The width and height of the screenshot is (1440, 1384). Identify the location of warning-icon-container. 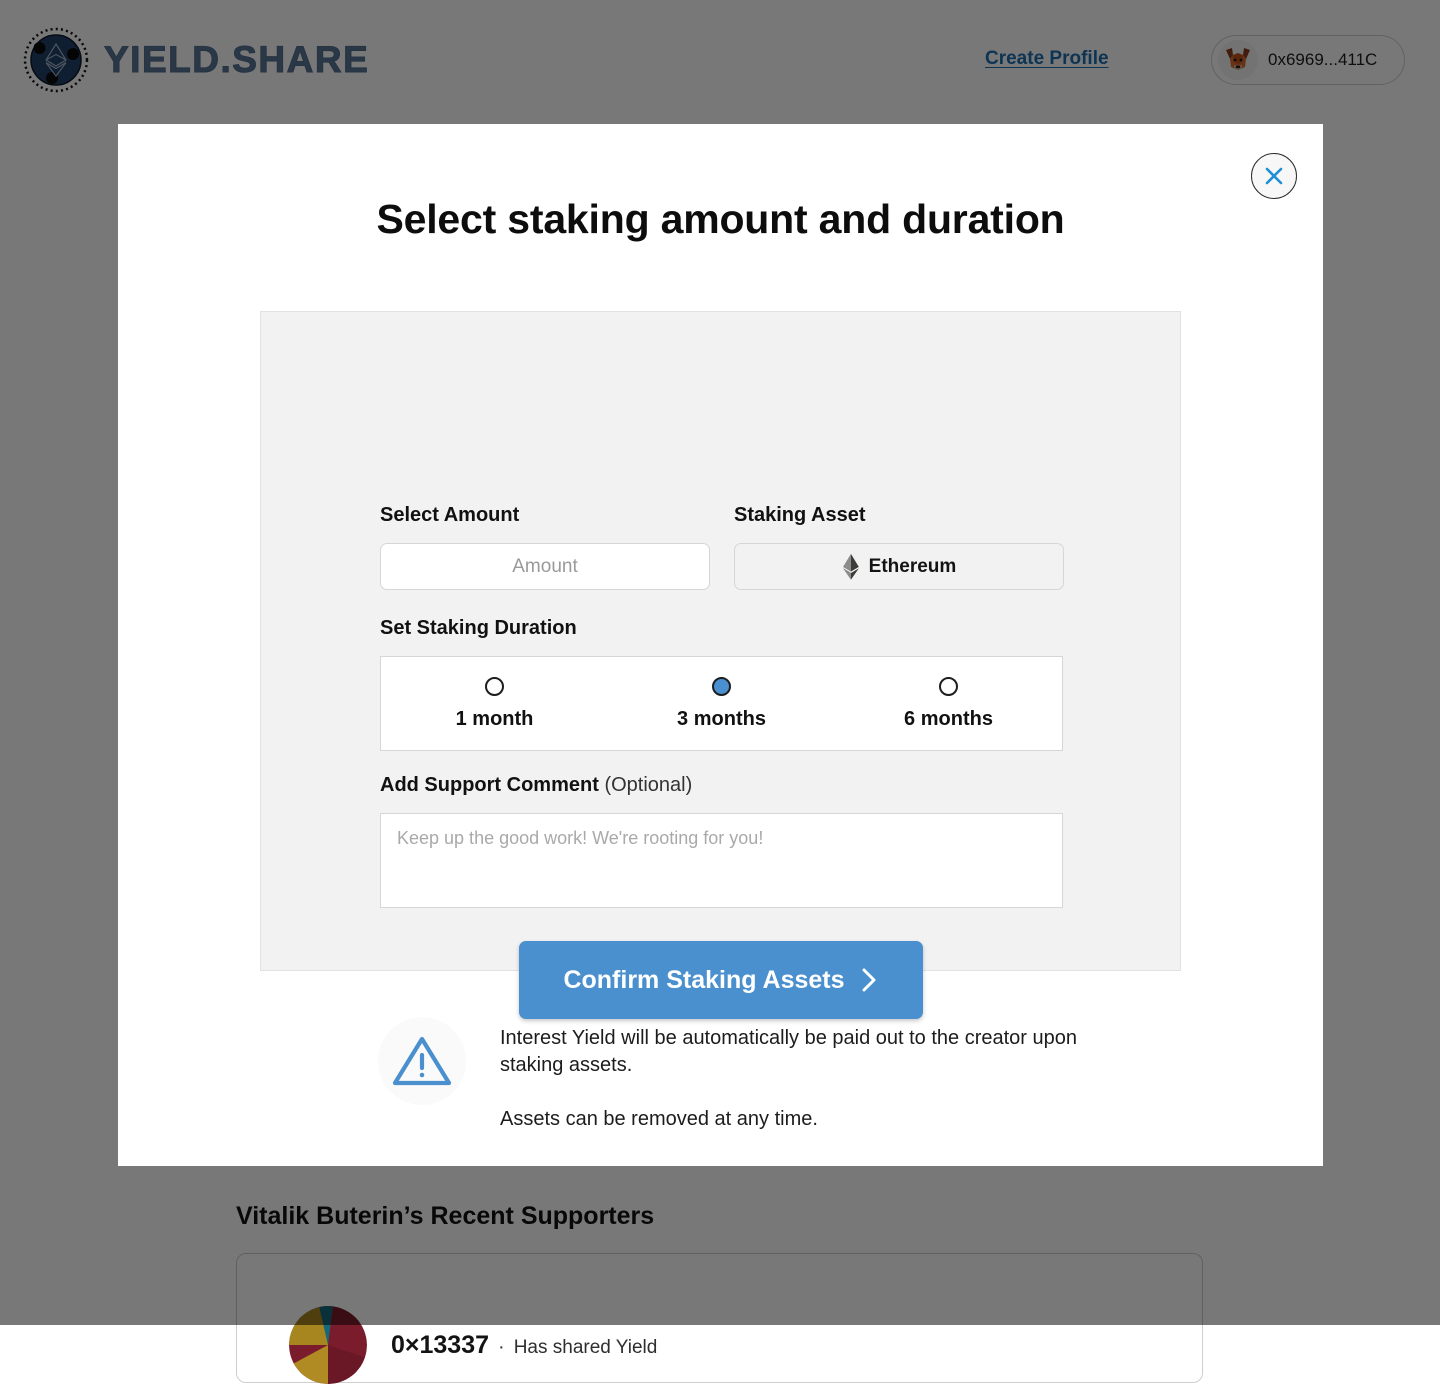
(422, 1061).